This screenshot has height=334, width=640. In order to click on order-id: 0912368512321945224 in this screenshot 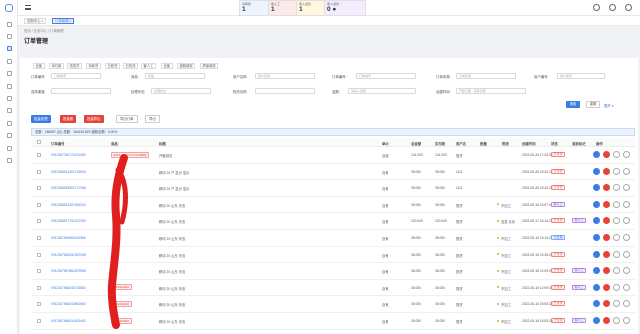, I will do `click(68, 205)`.